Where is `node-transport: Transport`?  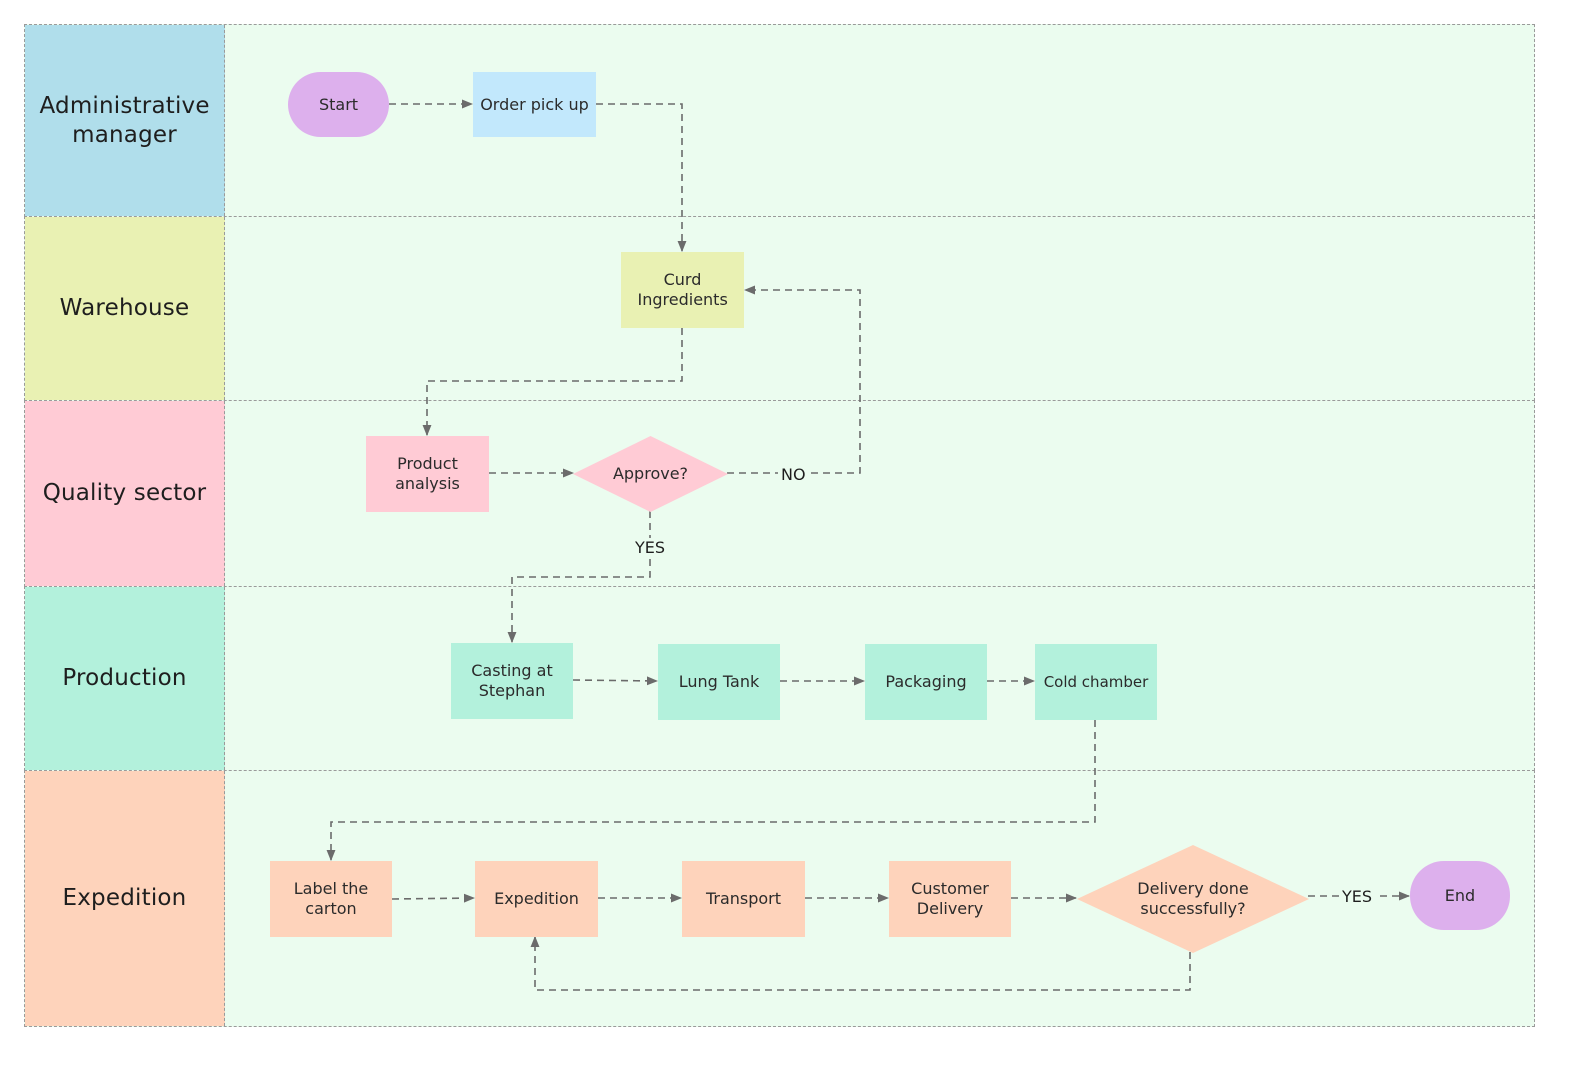
node-transport: Transport is located at coordinates (743, 899).